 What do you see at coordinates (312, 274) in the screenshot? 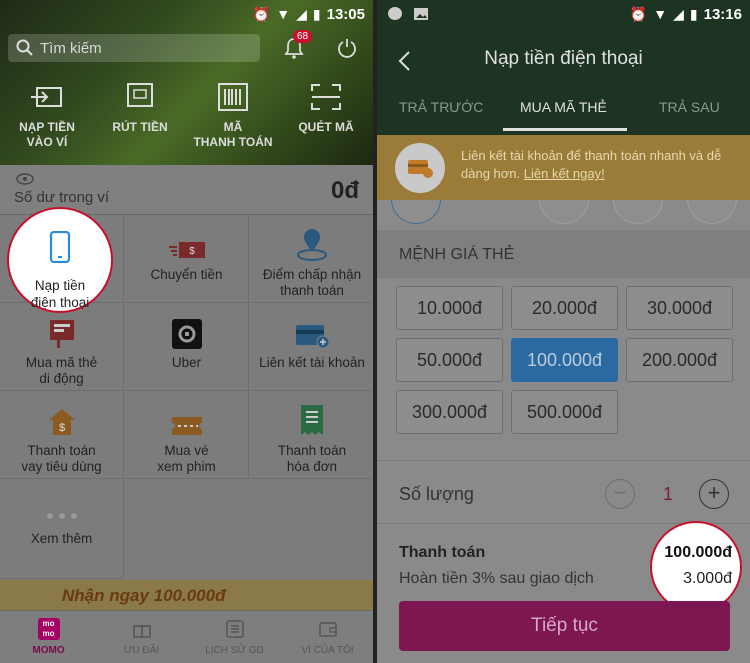
I see `service-label: Điểm chấp nhận` at bounding box center [312, 274].